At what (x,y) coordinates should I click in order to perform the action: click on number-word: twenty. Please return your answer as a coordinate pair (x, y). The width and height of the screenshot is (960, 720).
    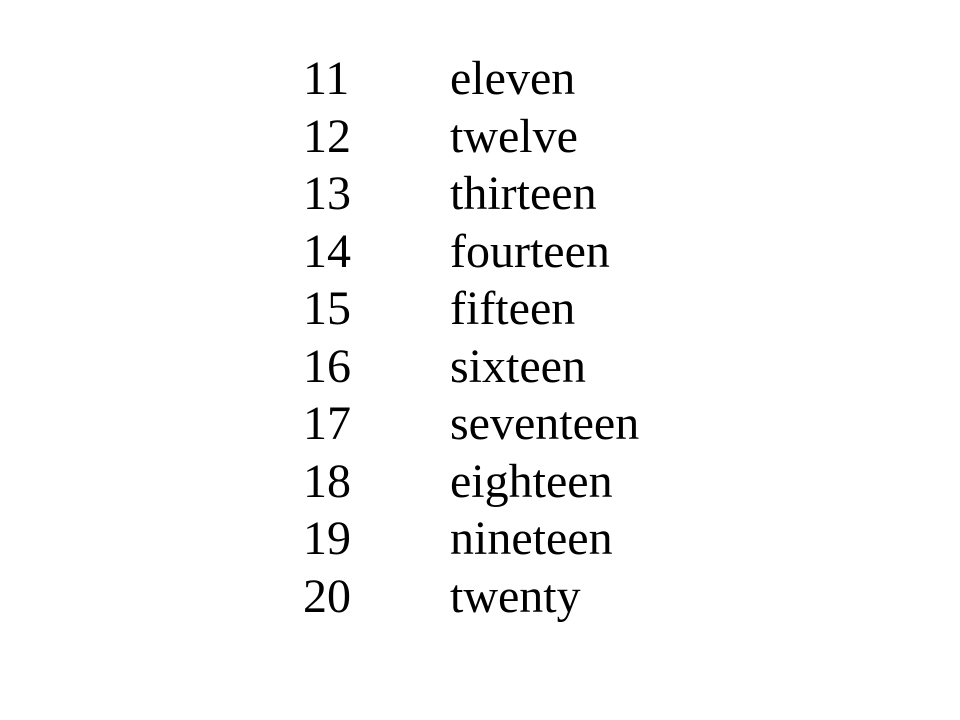
    Looking at the image, I should click on (515, 596).